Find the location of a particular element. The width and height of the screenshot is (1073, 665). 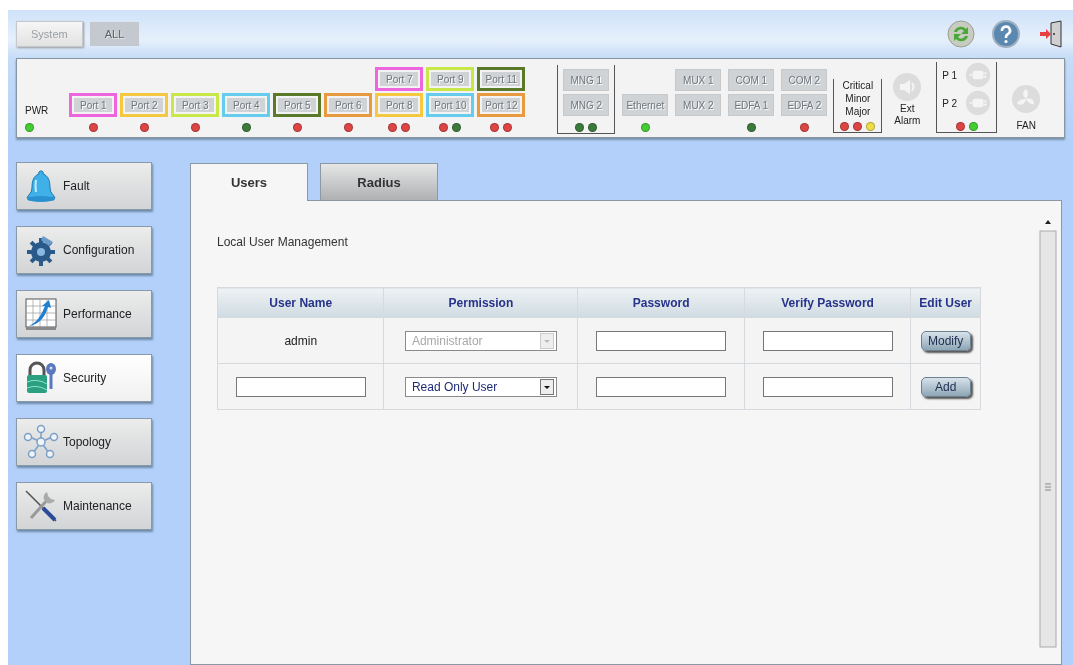

sidebar-button: Configuration is located at coordinates (84, 250).